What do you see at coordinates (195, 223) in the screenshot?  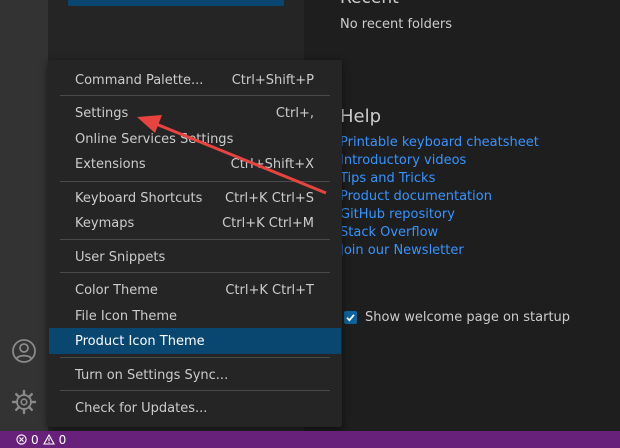 I see `menu-item-keymaps: Keymaps Ctrl+K Ctrl+M` at bounding box center [195, 223].